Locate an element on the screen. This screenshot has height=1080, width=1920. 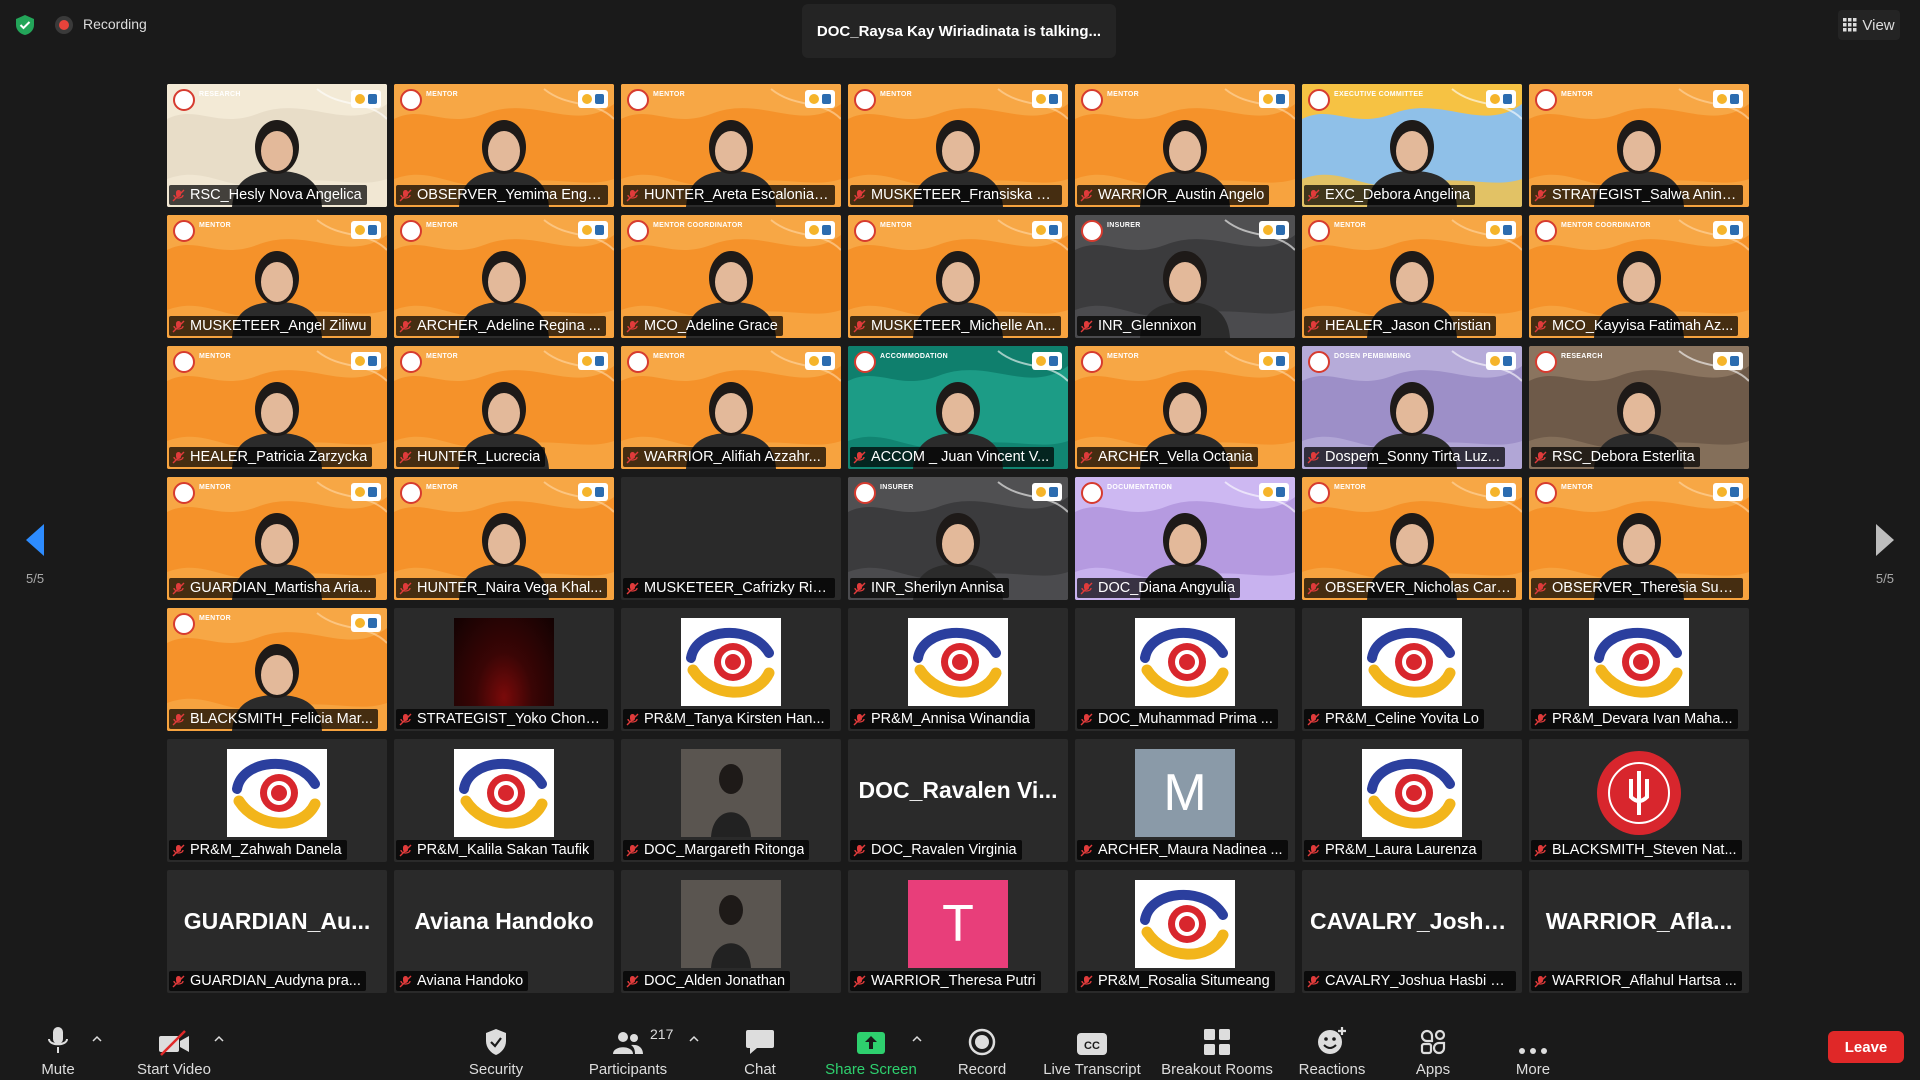
security-button: Security is located at coordinates (496, 1051).